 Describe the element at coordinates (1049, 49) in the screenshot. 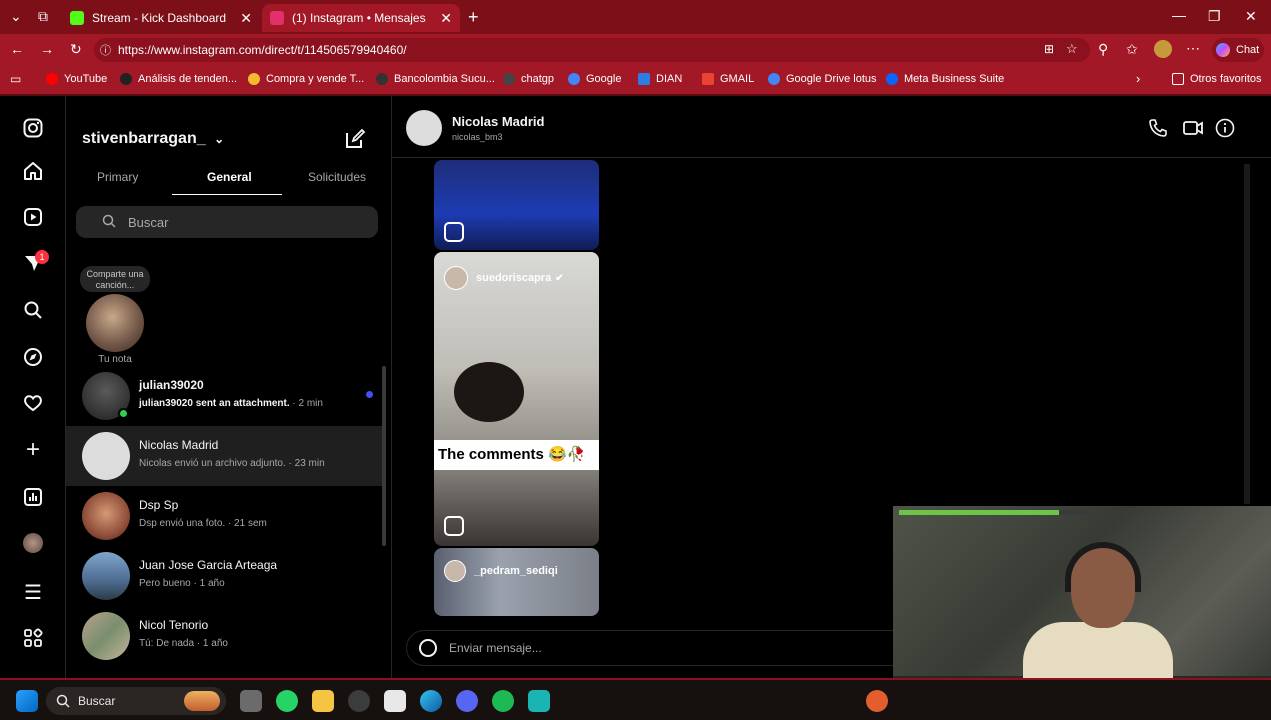

I see `apps-icon: ⊞` at that location.